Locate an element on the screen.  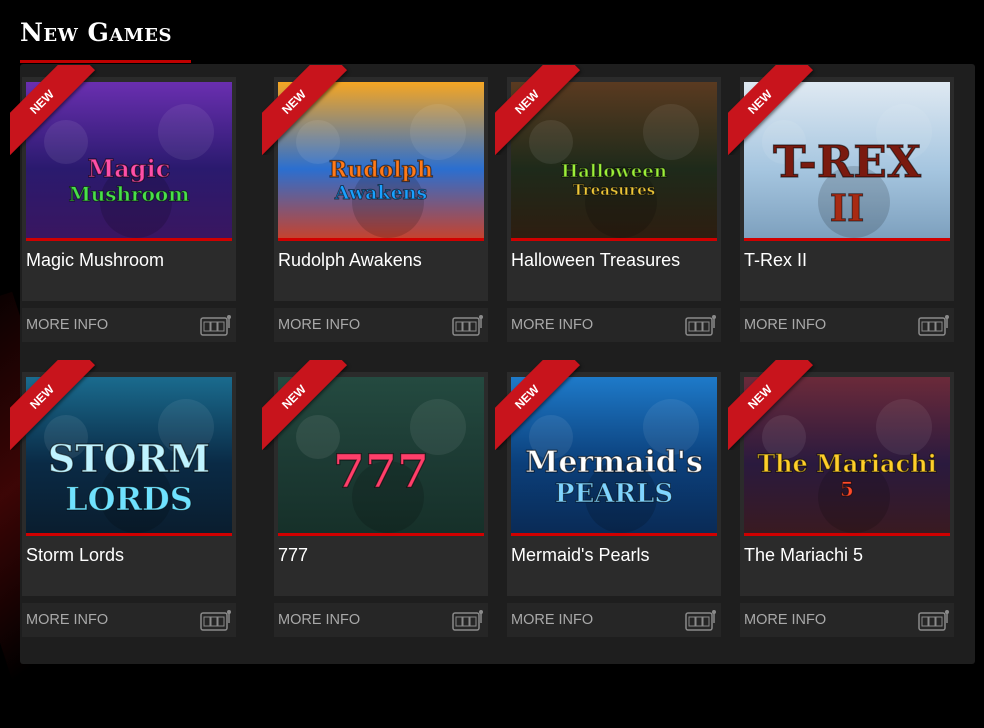
game-logo-text: 5 is located at coordinates (847, 489).